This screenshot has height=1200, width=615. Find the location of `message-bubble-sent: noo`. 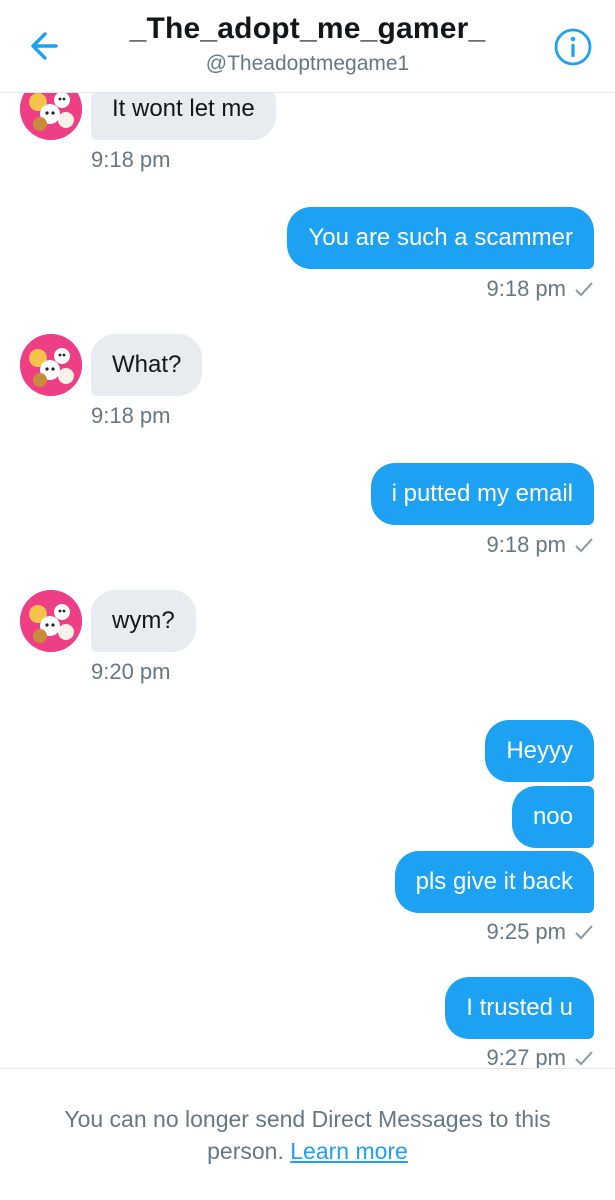

message-bubble-sent: noo is located at coordinates (552, 817).